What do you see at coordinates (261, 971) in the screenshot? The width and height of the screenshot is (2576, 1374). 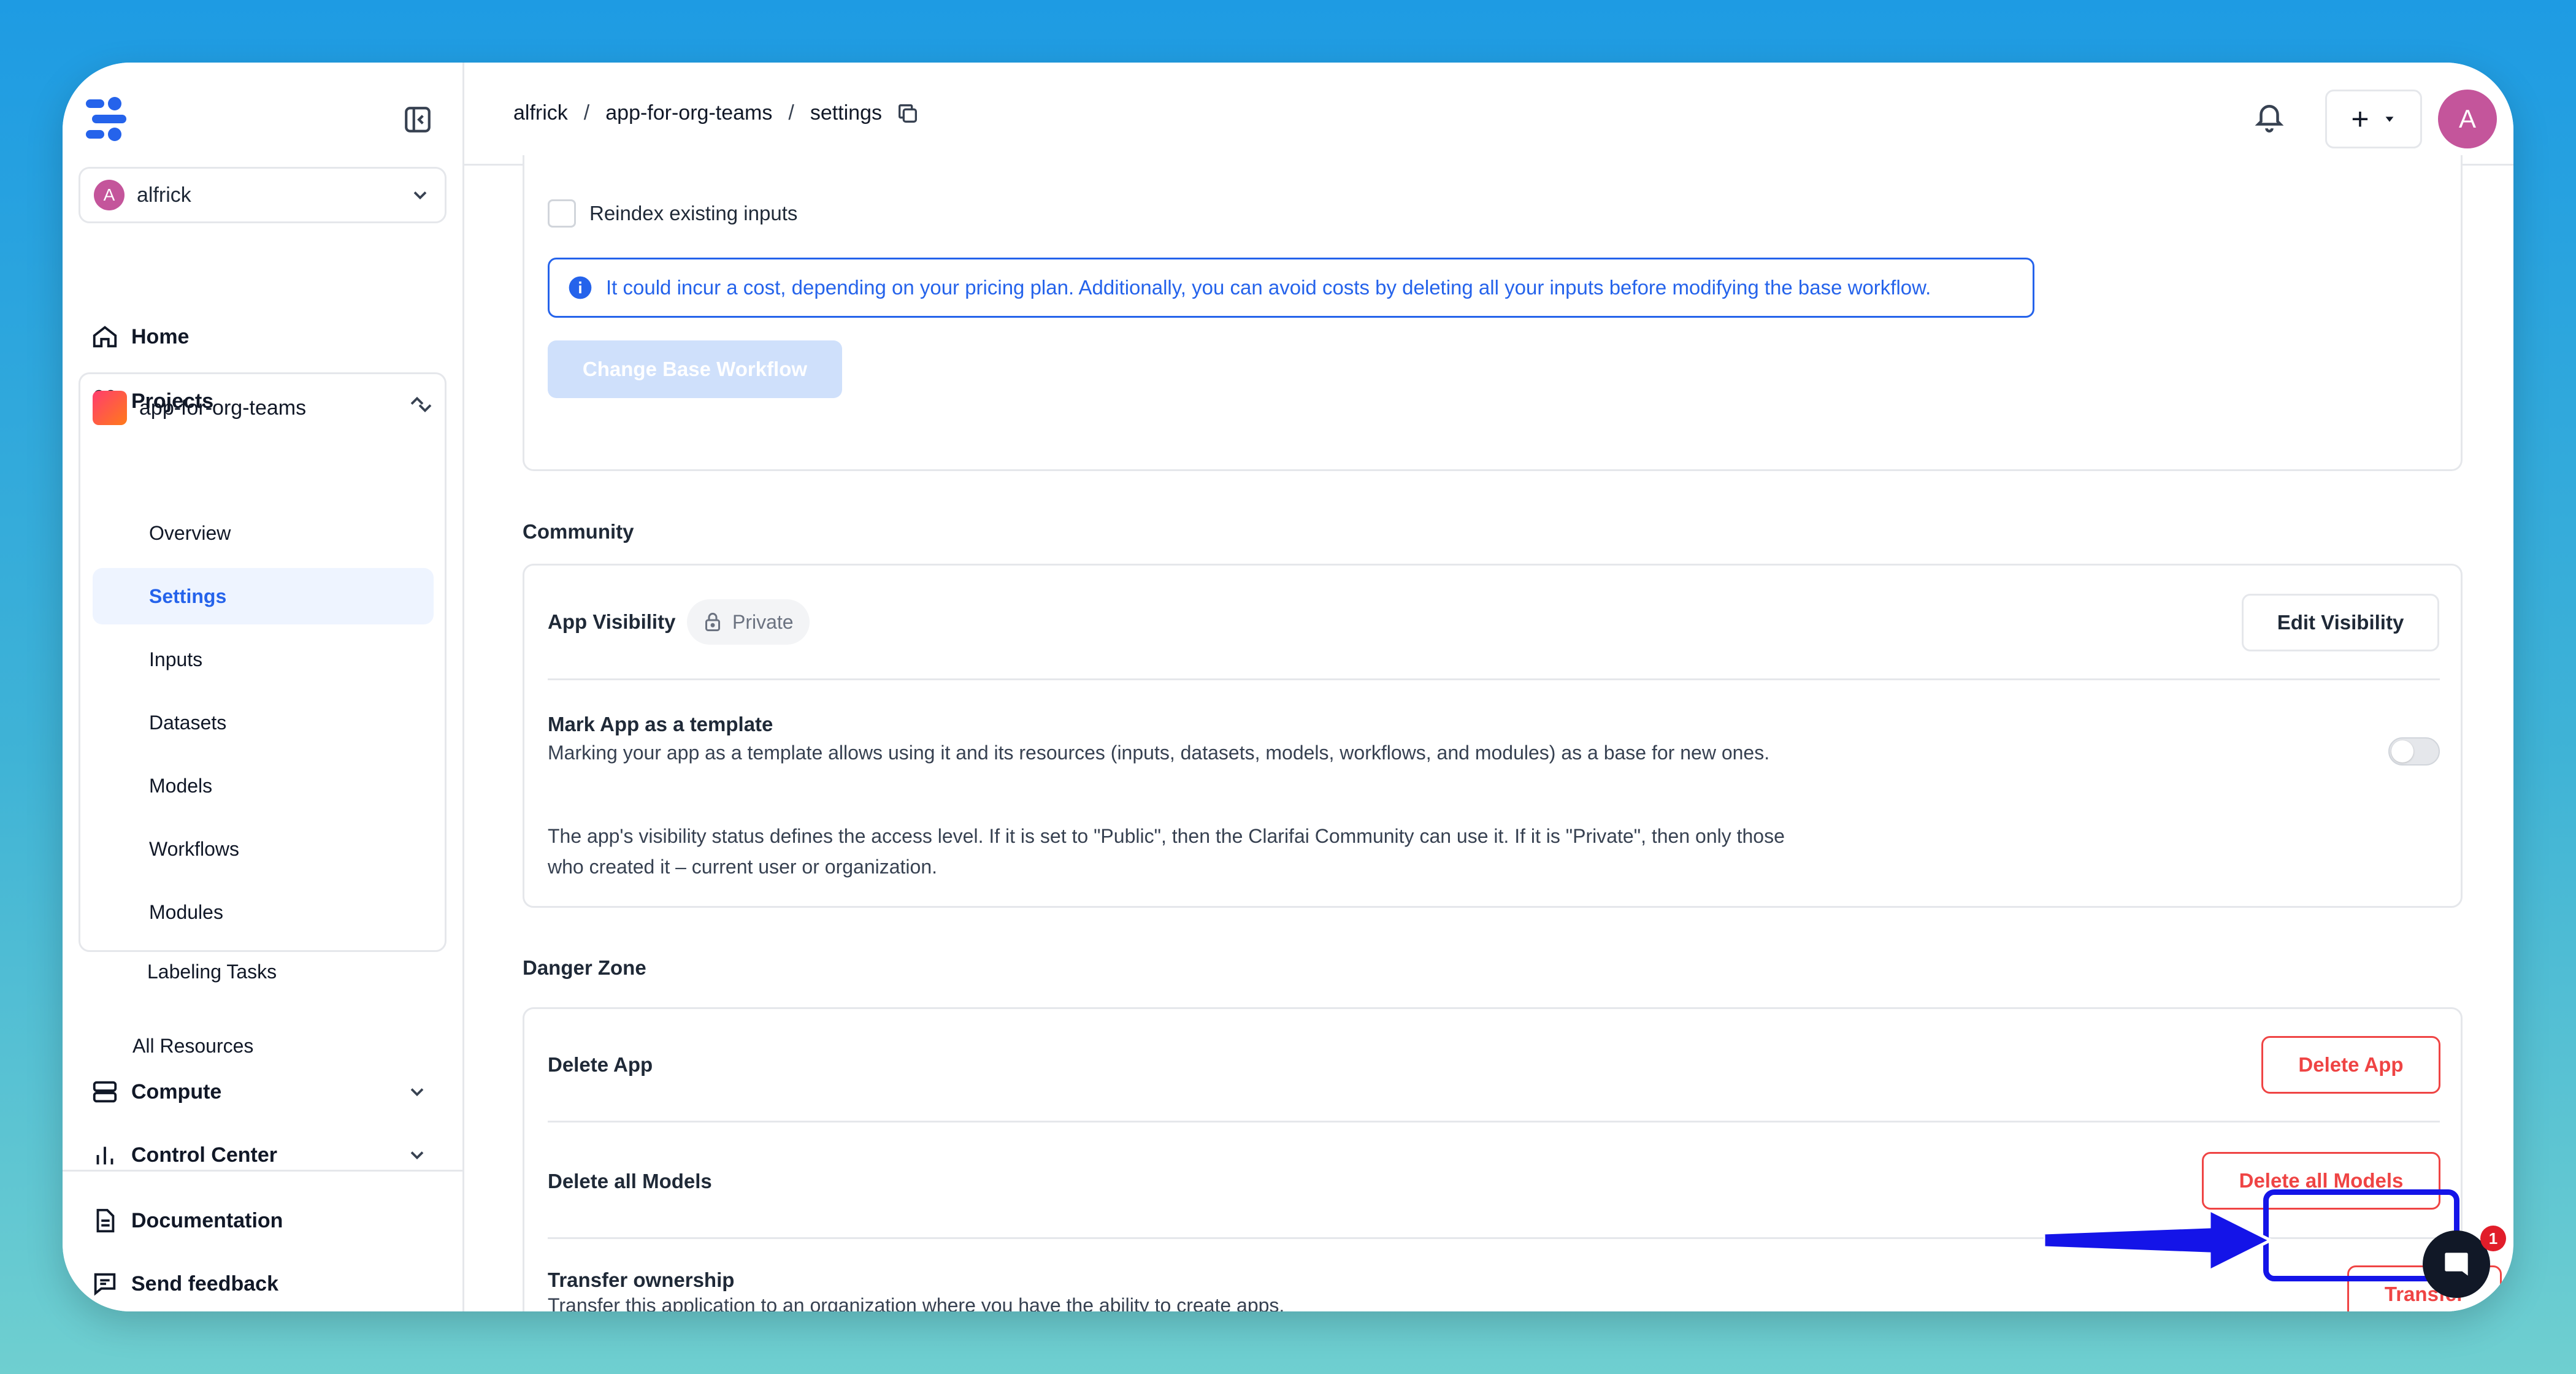 I see `sidebar-item-labeling-tasks: Labeling Tasks` at bounding box center [261, 971].